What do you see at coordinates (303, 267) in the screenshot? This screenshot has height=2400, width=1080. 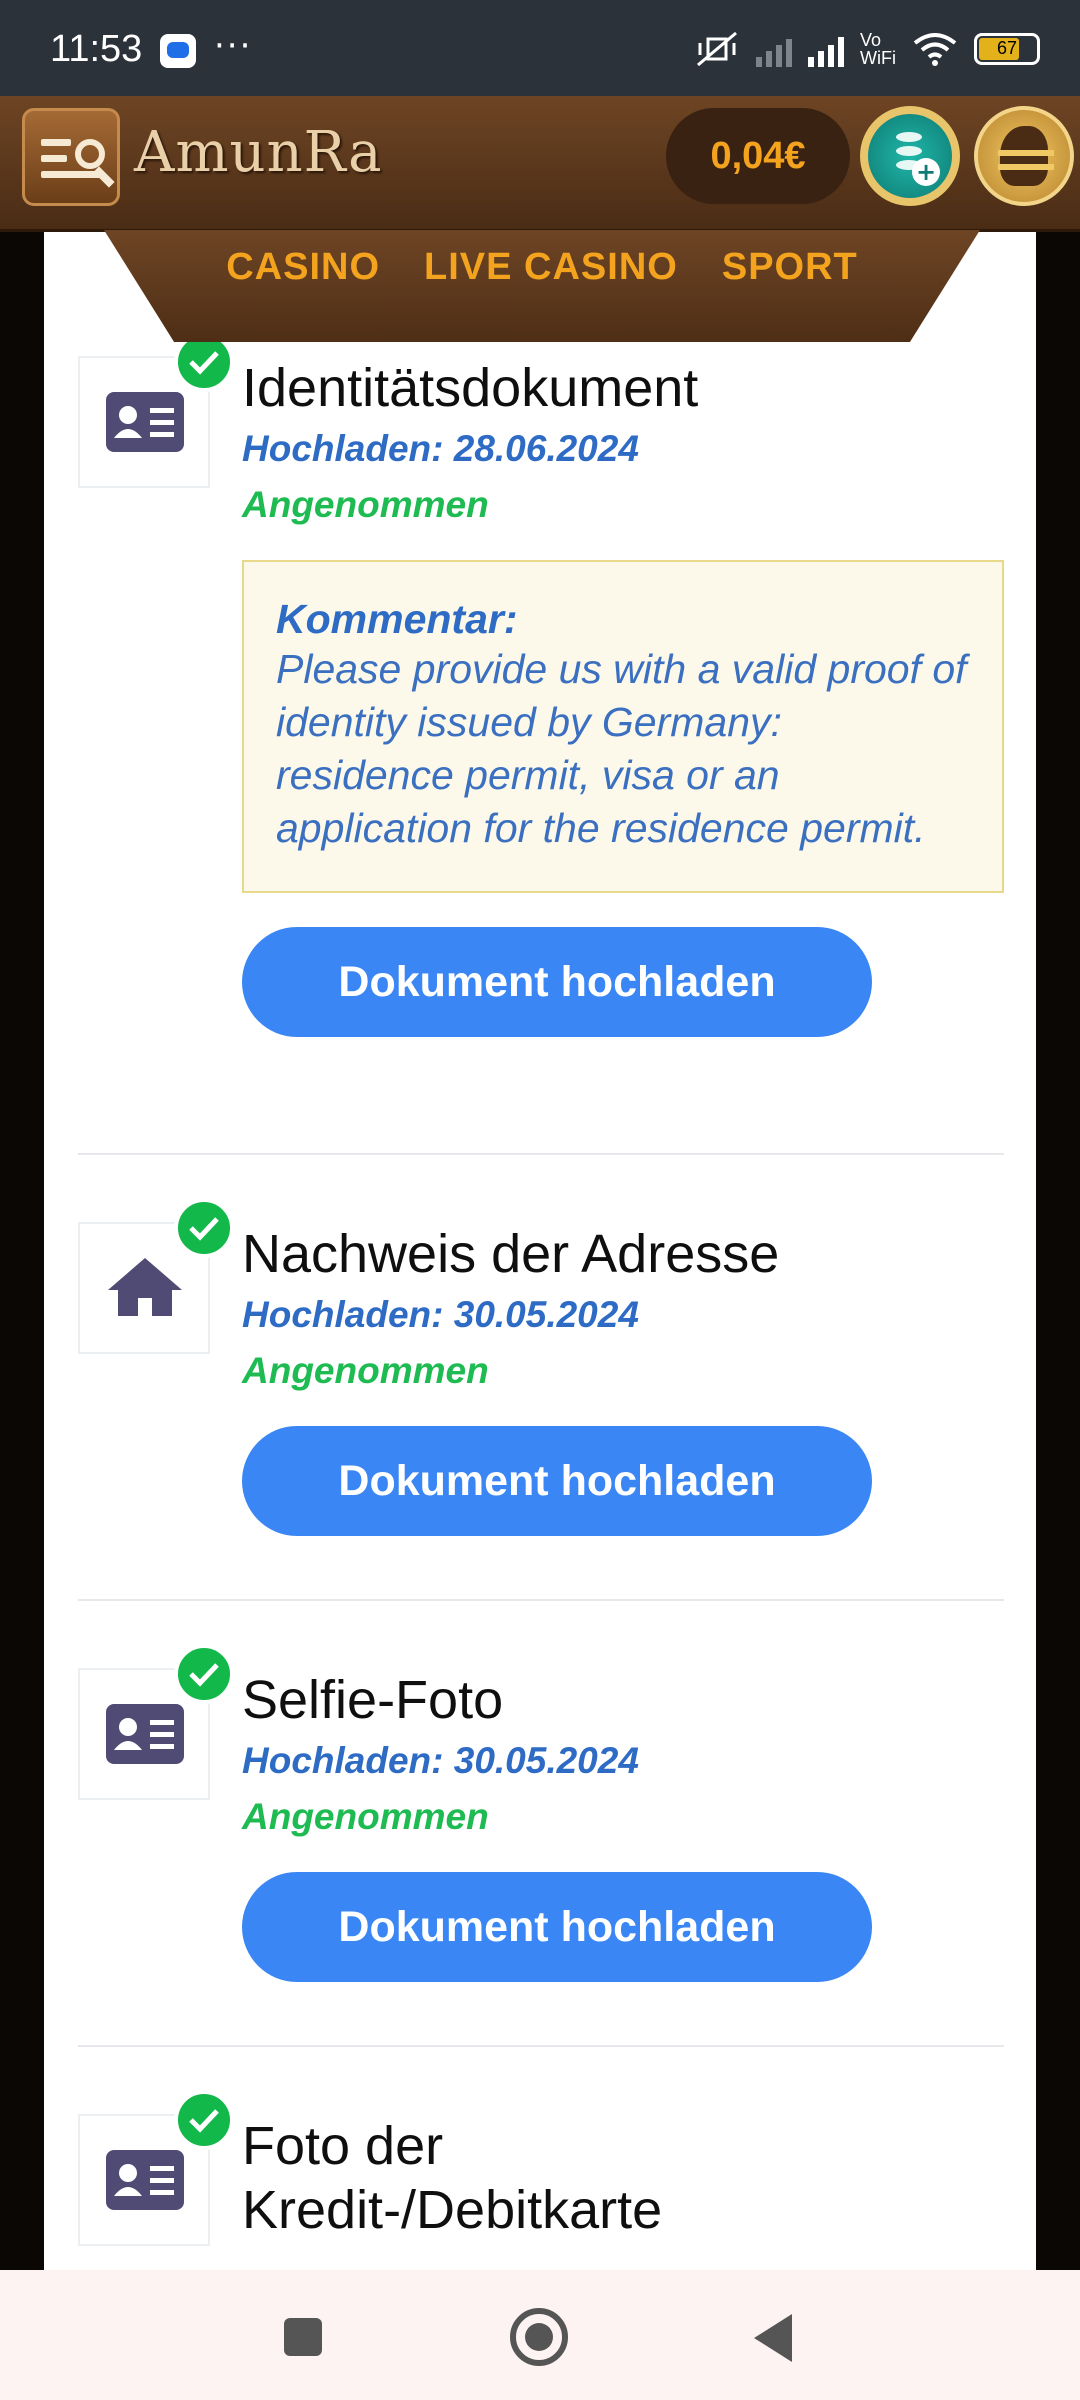 I see `nav-casino: CASINO` at bounding box center [303, 267].